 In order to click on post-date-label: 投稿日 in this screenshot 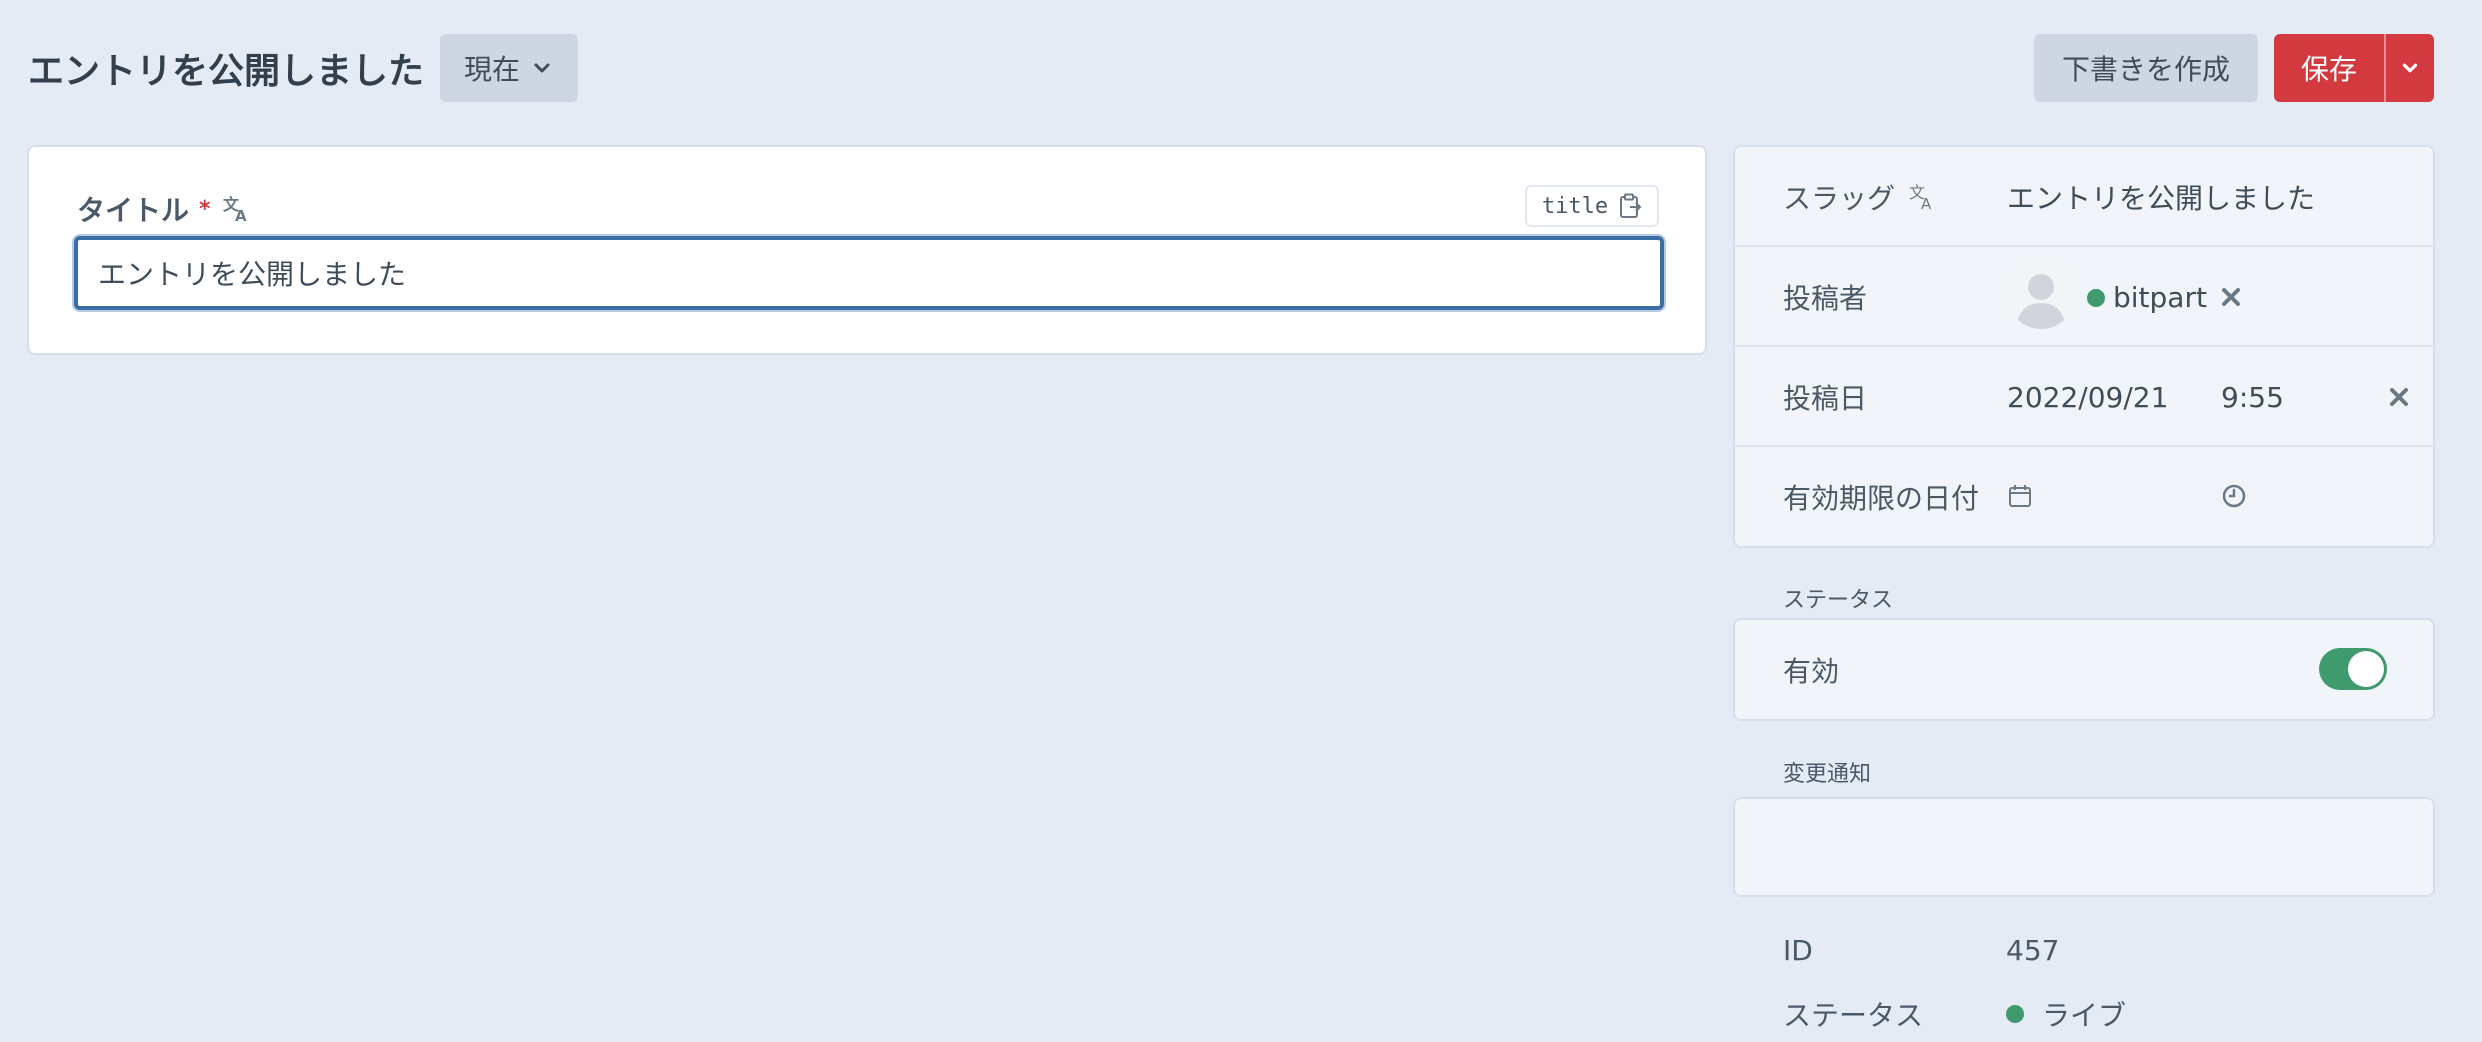, I will do `click(1825, 398)`.